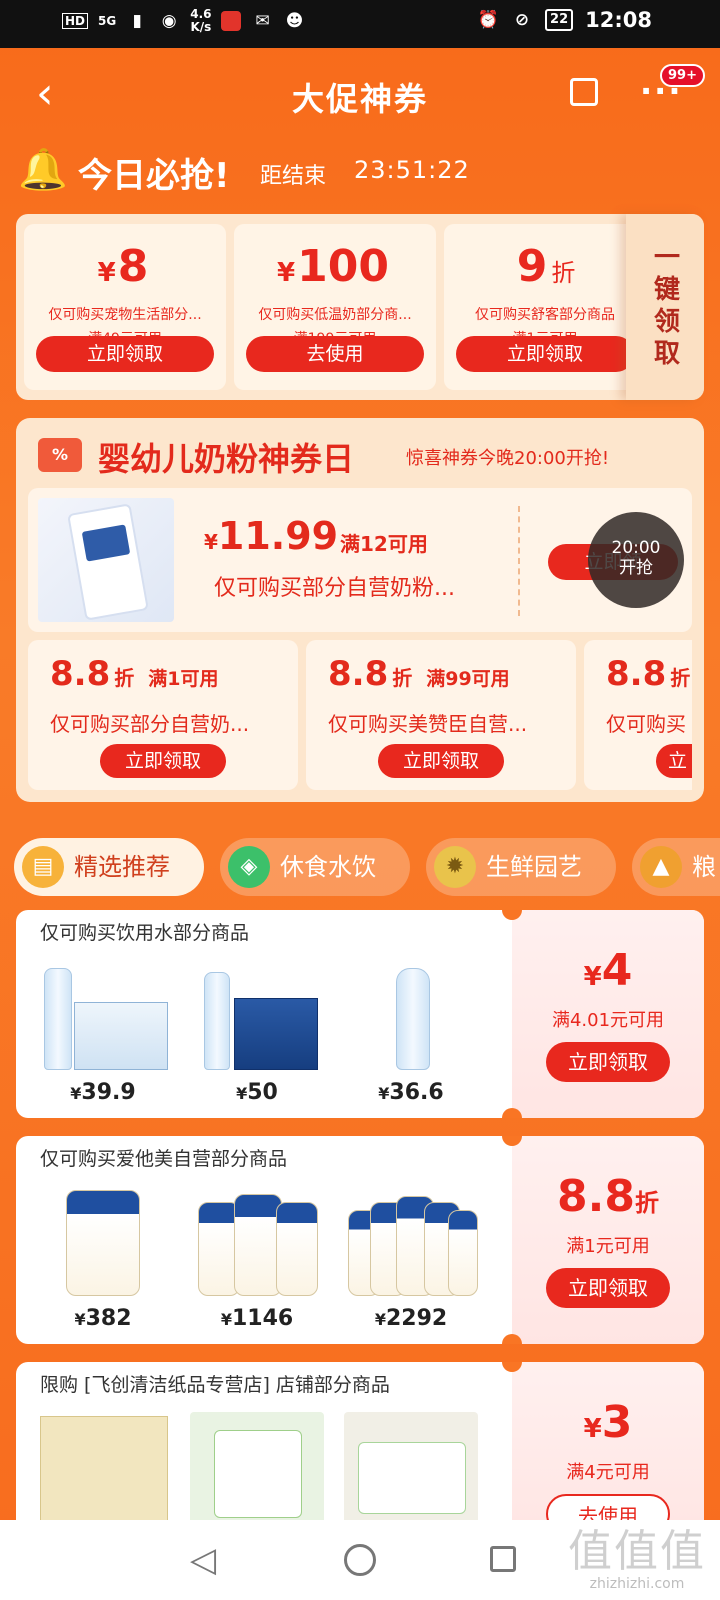 The width and height of the screenshot is (720, 1600). Describe the element at coordinates (360, 560) in the screenshot. I see `featured-coupon: ¥11.99 满12可用 仅可购买部分自营奶粉... 立即领 20:00开抢` at that location.